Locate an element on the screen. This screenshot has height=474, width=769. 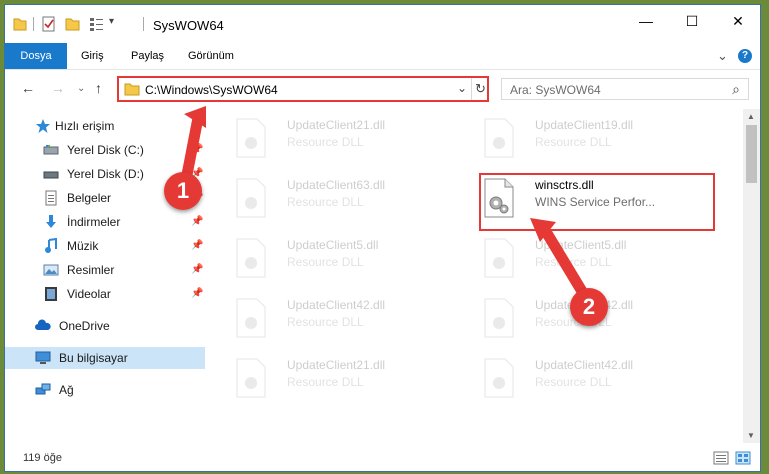
sidebar-item-label: OneDrive is located at coordinates (84, 326).